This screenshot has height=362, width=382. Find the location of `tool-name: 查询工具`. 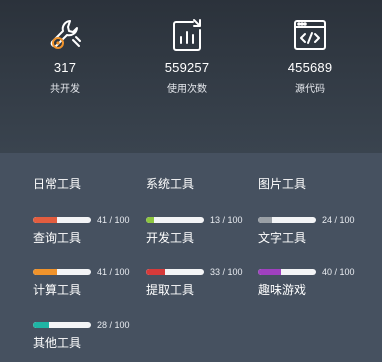

tool-name: 查询工具 is located at coordinates (57, 238).